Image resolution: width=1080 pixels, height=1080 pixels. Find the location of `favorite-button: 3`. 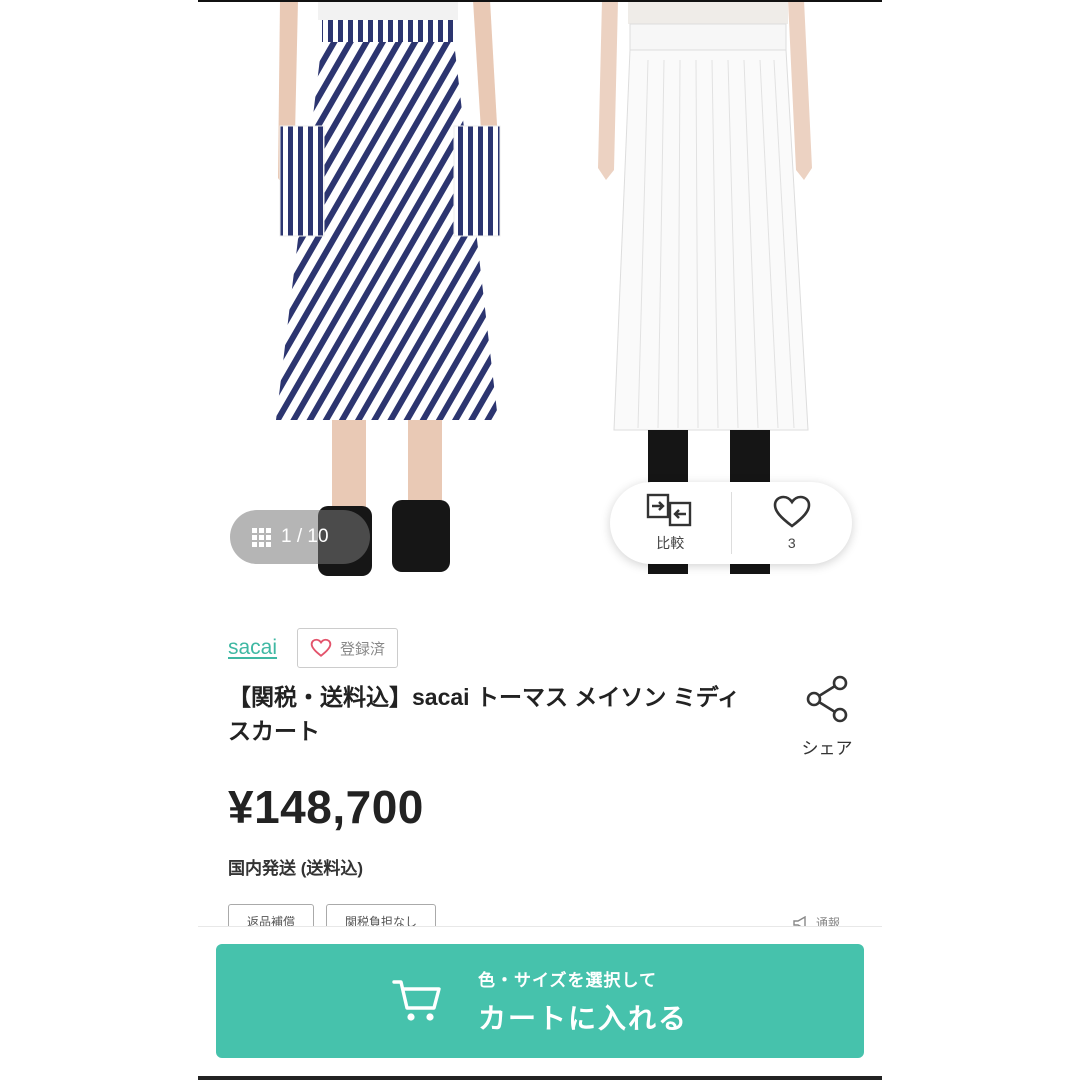

favorite-button: 3 is located at coordinates (792, 523).